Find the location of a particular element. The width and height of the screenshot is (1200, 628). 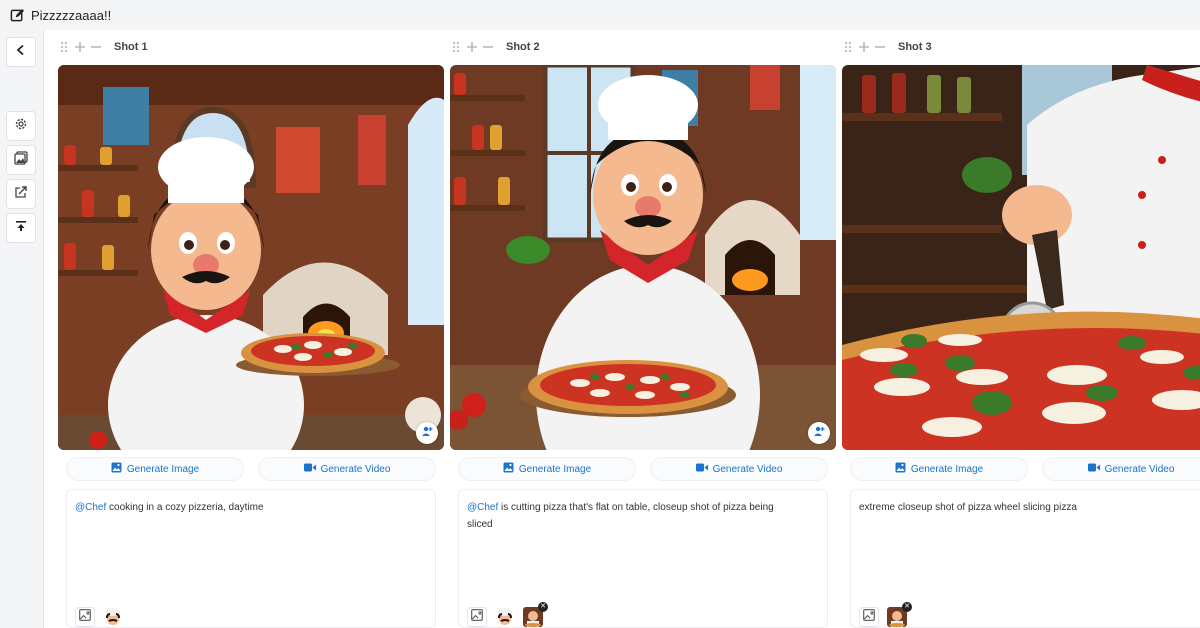

prompt-attachments is located at coordinates (99, 616).